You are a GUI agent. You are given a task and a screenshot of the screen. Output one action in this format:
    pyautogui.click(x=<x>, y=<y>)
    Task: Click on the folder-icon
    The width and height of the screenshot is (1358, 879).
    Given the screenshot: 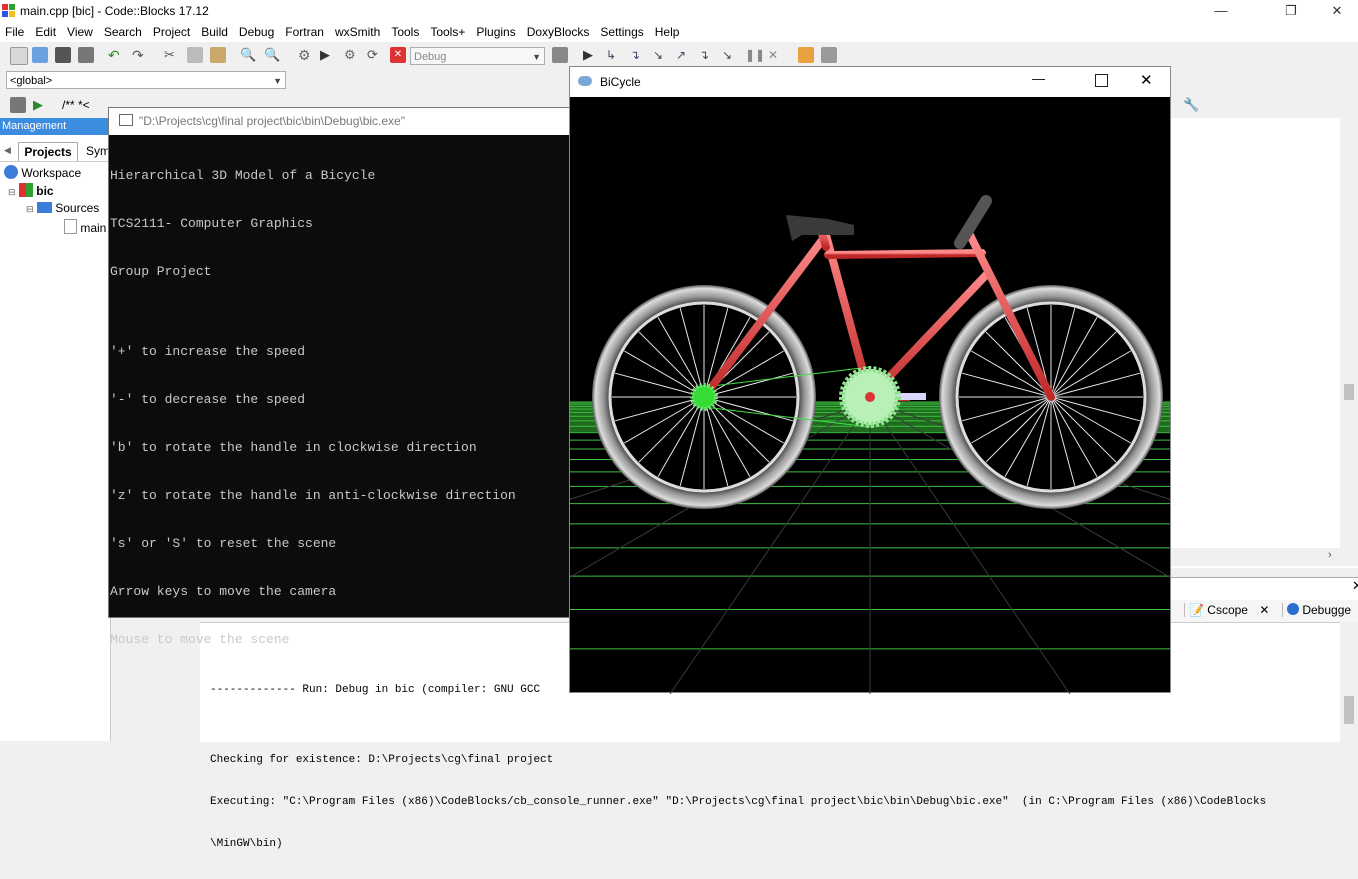 What is the action you would take?
    pyautogui.click(x=44, y=207)
    